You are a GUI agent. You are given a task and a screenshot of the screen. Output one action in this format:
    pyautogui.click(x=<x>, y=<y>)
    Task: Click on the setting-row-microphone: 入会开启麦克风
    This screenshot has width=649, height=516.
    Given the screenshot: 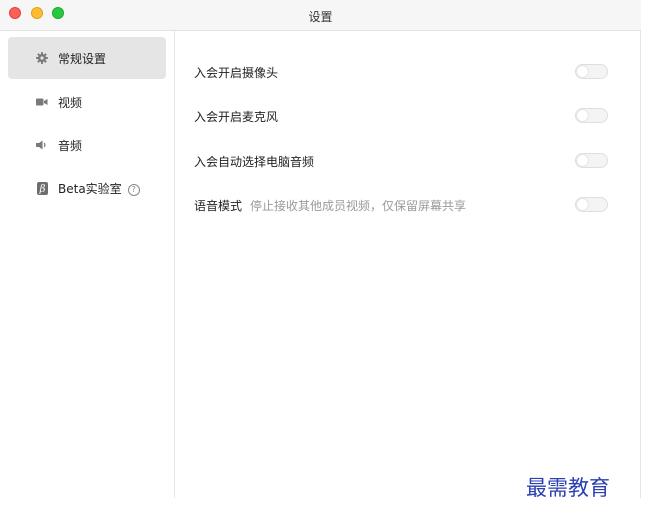 What is the action you would take?
    pyautogui.click(x=408, y=116)
    